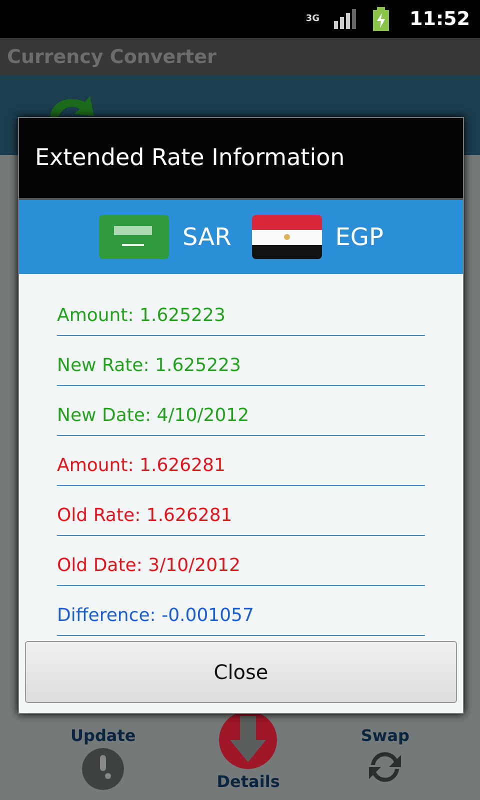 The image size is (480, 800). What do you see at coordinates (144, 515) in the screenshot?
I see `rate-info-text: Old Rate: 1.626281` at bounding box center [144, 515].